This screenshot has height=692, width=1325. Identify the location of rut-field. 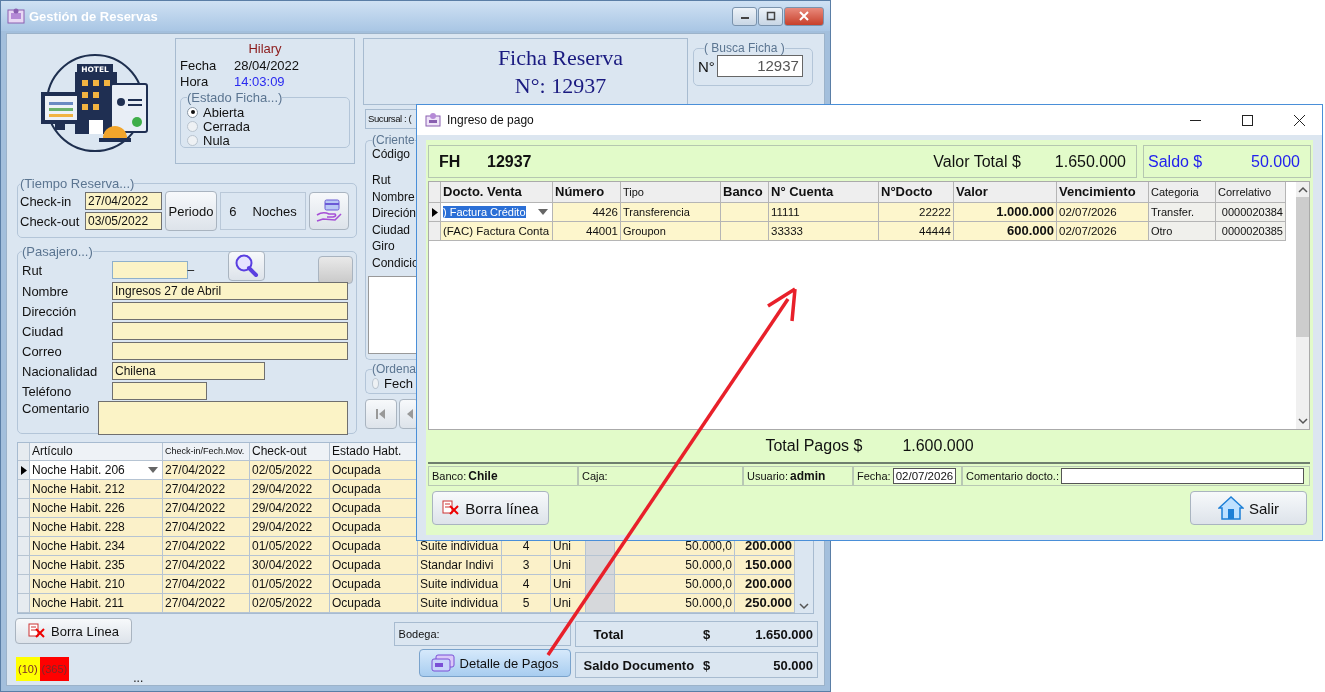
(150, 270).